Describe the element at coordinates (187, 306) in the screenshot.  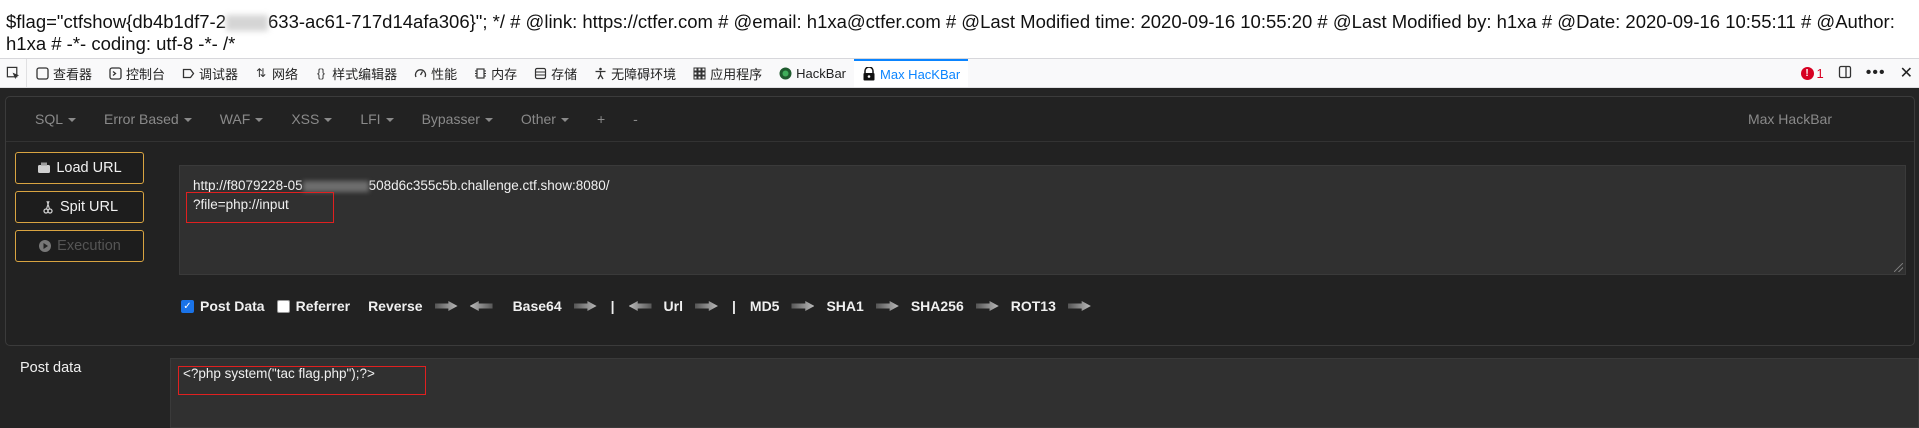
I see `post-data-checkbox: ✓` at that location.